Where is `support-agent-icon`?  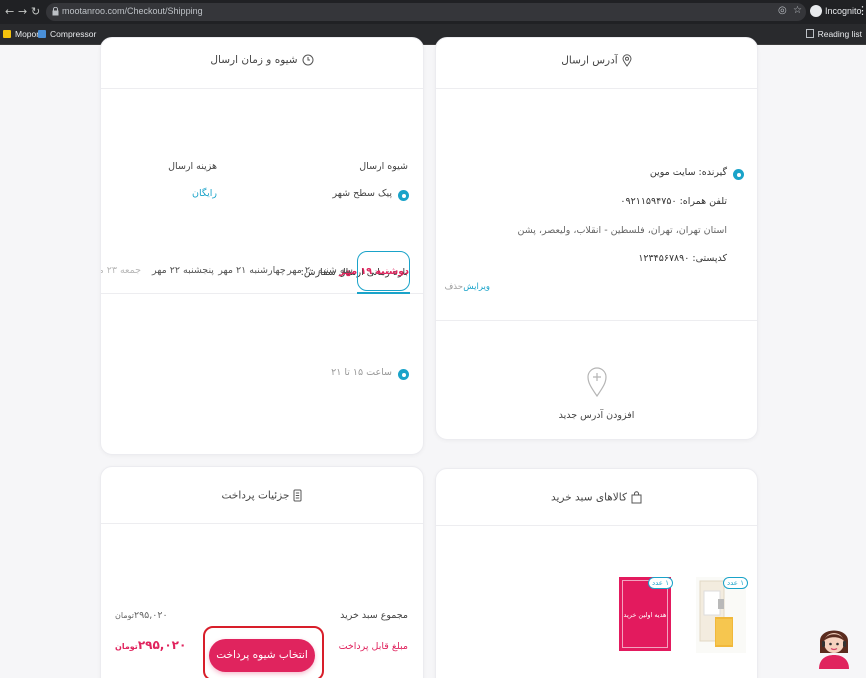
support-agent-icon is located at coordinates (834, 649).